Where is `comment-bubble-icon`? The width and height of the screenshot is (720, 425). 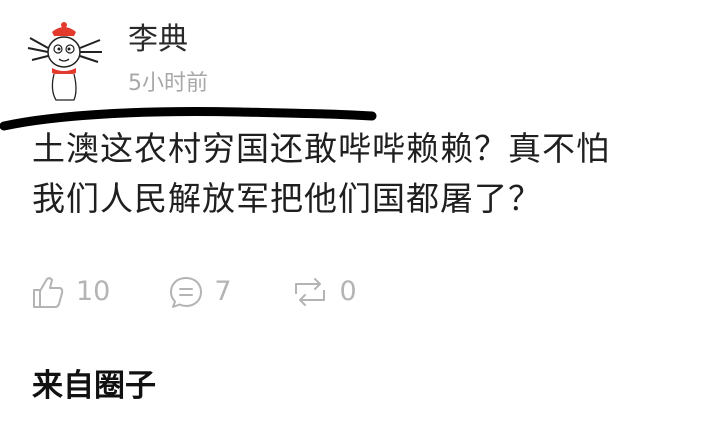
comment-bubble-icon is located at coordinates (186, 292).